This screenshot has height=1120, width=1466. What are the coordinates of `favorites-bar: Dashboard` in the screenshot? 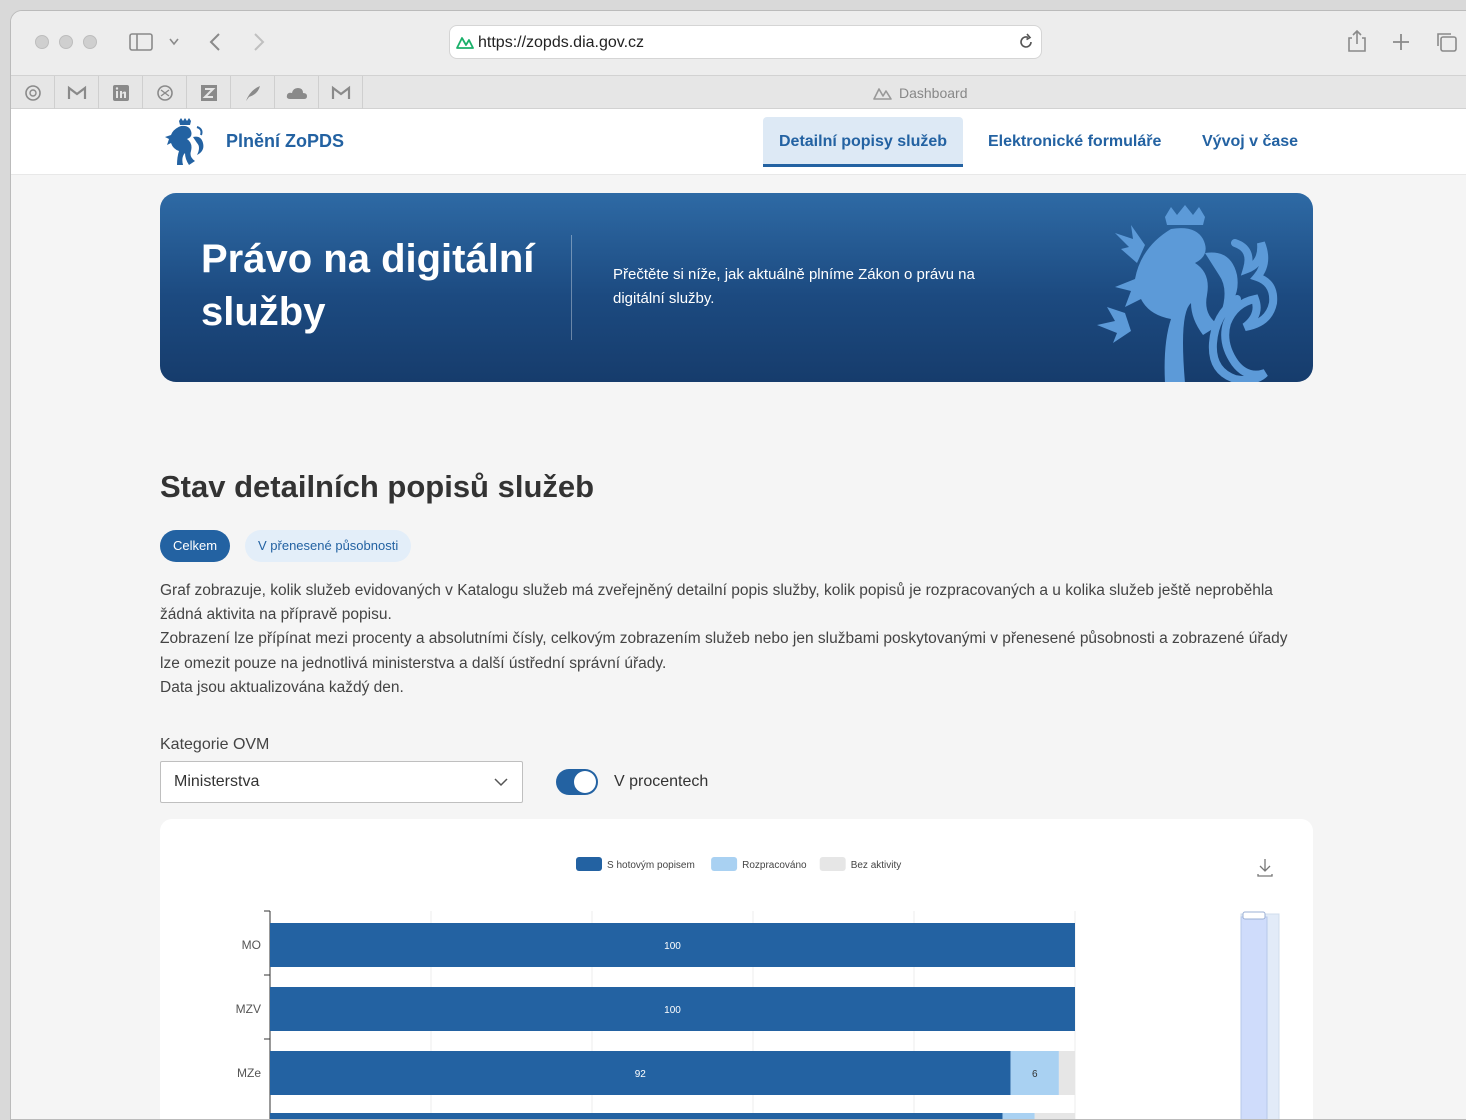 It's located at (738, 92).